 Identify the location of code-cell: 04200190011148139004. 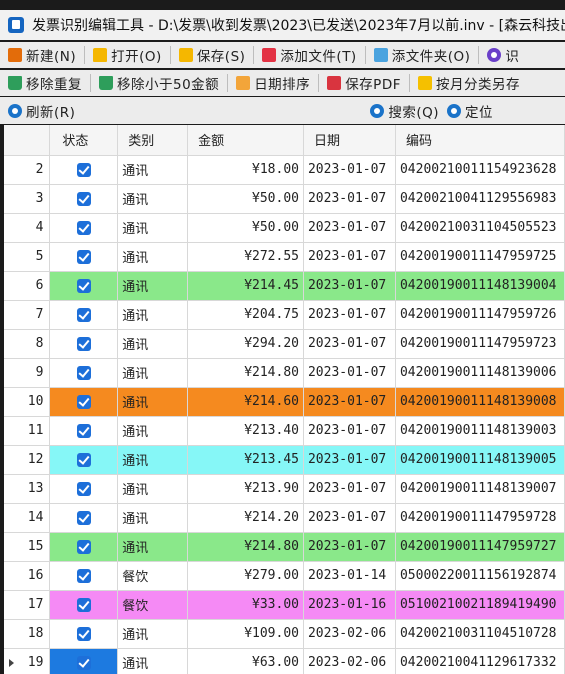
(480, 286).